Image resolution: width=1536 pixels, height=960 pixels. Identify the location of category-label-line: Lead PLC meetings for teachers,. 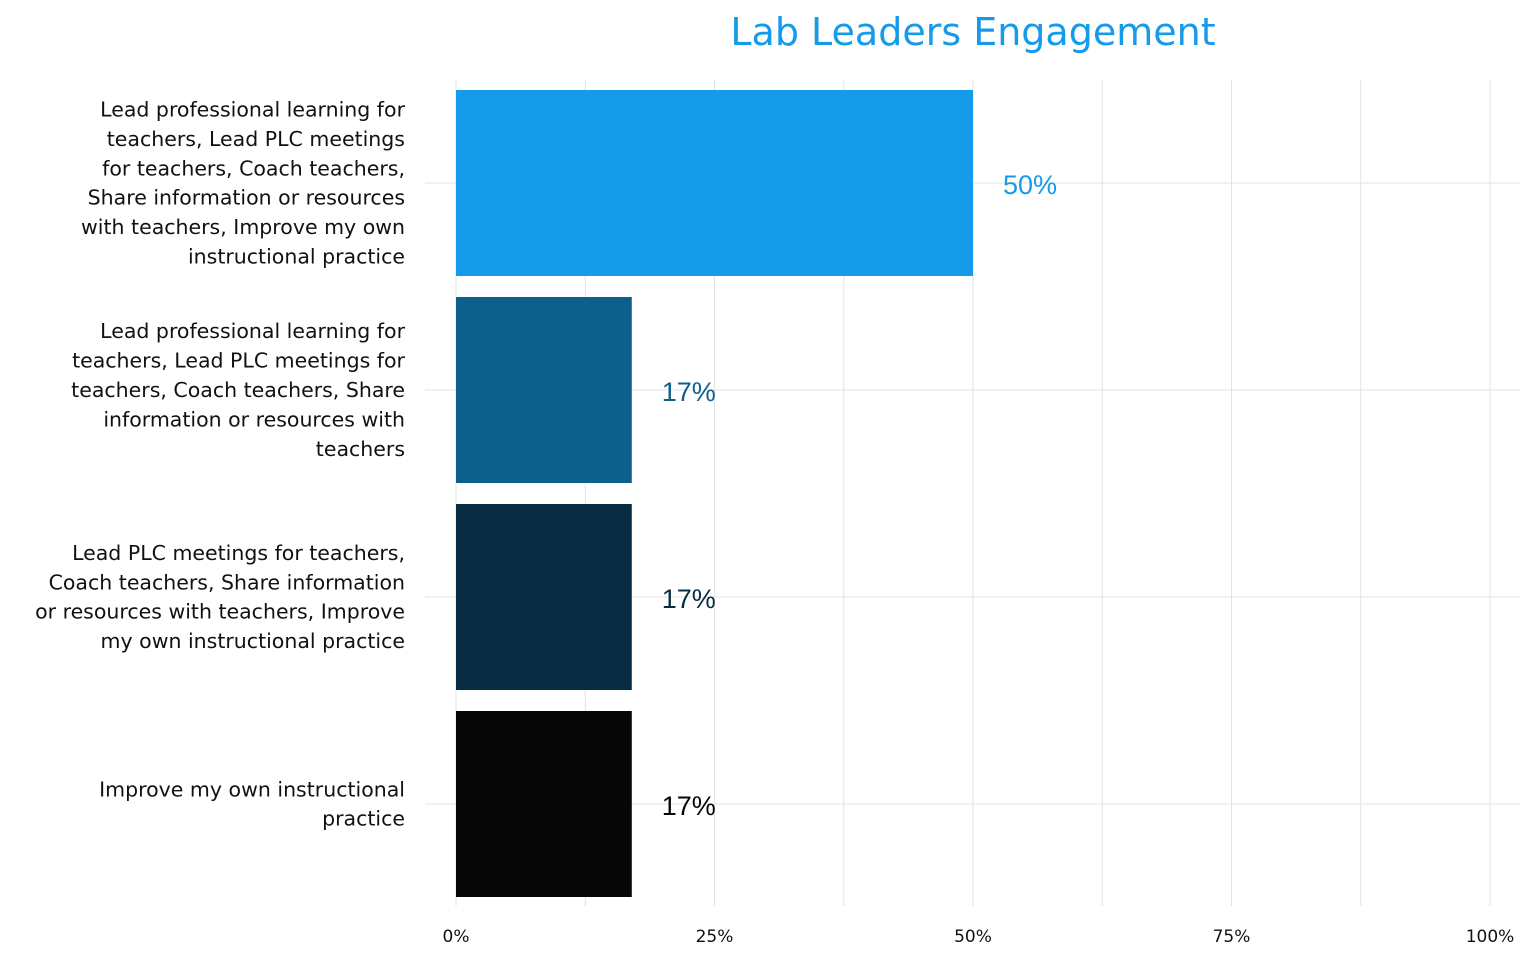
(238, 553).